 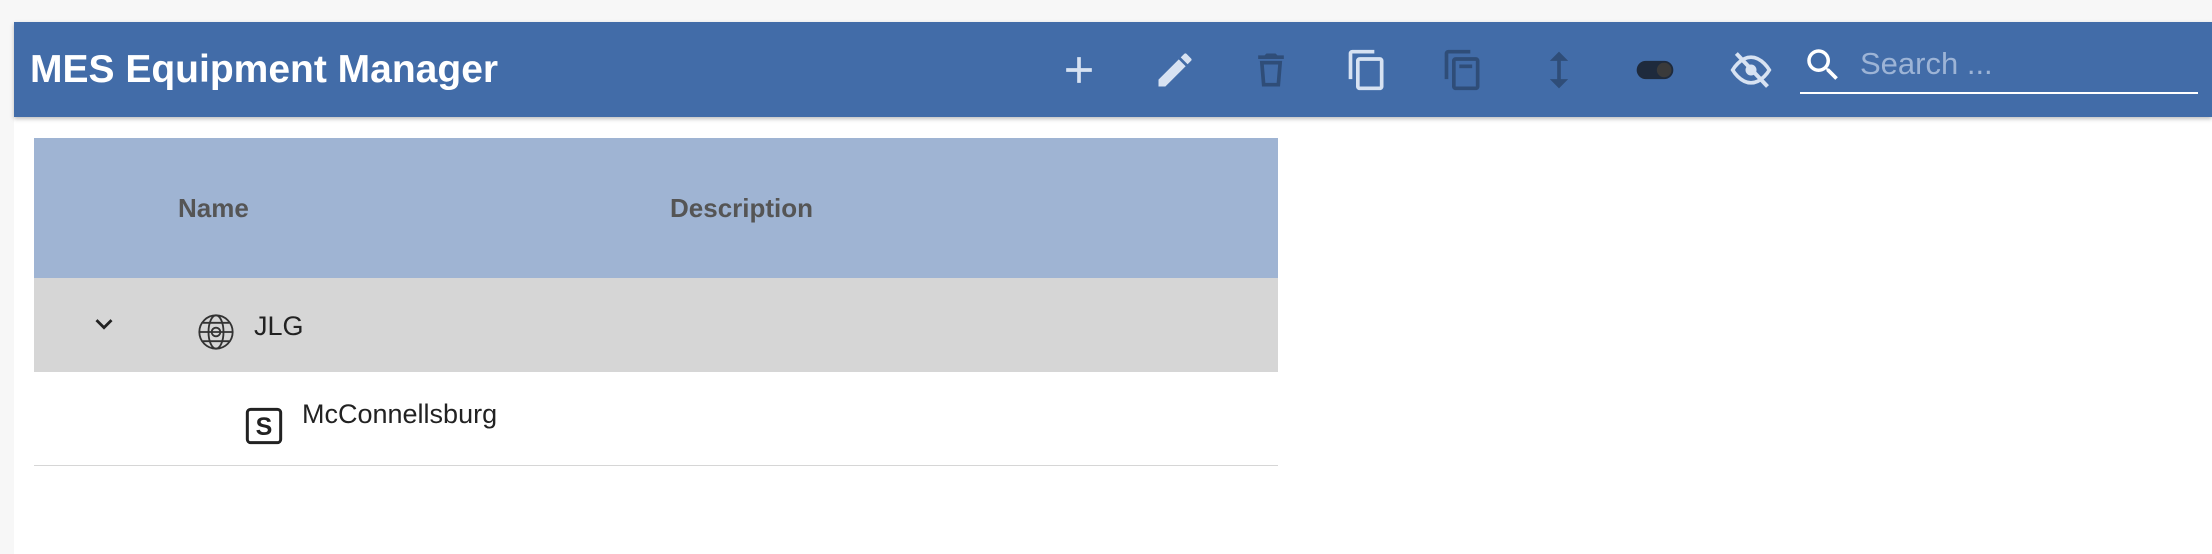 I want to click on tree-row-jlg: JLG, so click(x=656, y=325).